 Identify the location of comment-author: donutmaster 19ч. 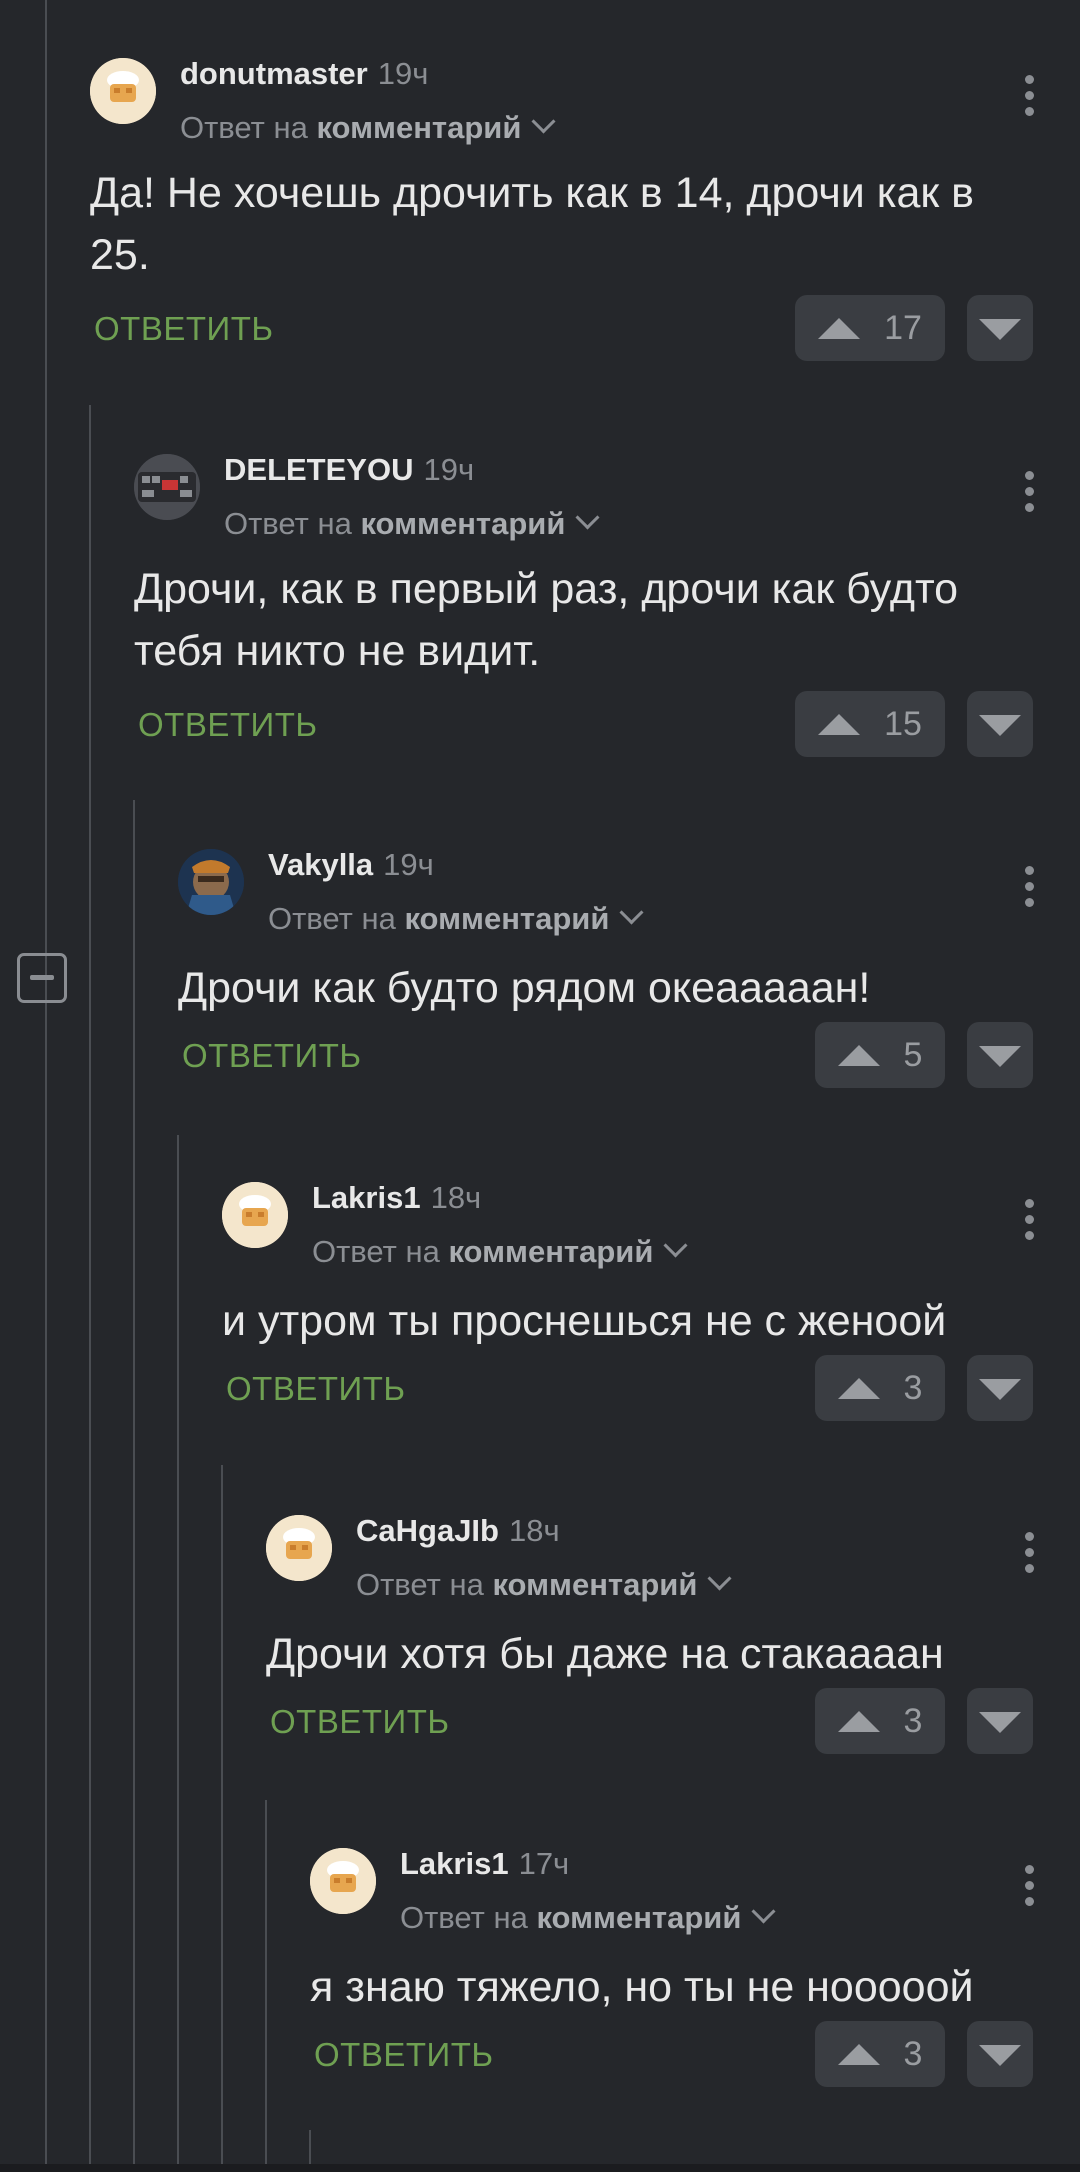
(304, 74).